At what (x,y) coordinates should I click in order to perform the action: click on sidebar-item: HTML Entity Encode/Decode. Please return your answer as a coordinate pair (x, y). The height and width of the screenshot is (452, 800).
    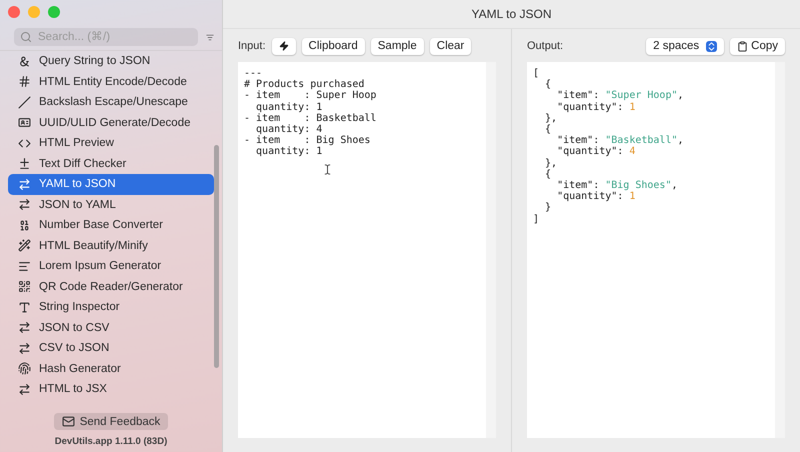
    Looking at the image, I should click on (111, 82).